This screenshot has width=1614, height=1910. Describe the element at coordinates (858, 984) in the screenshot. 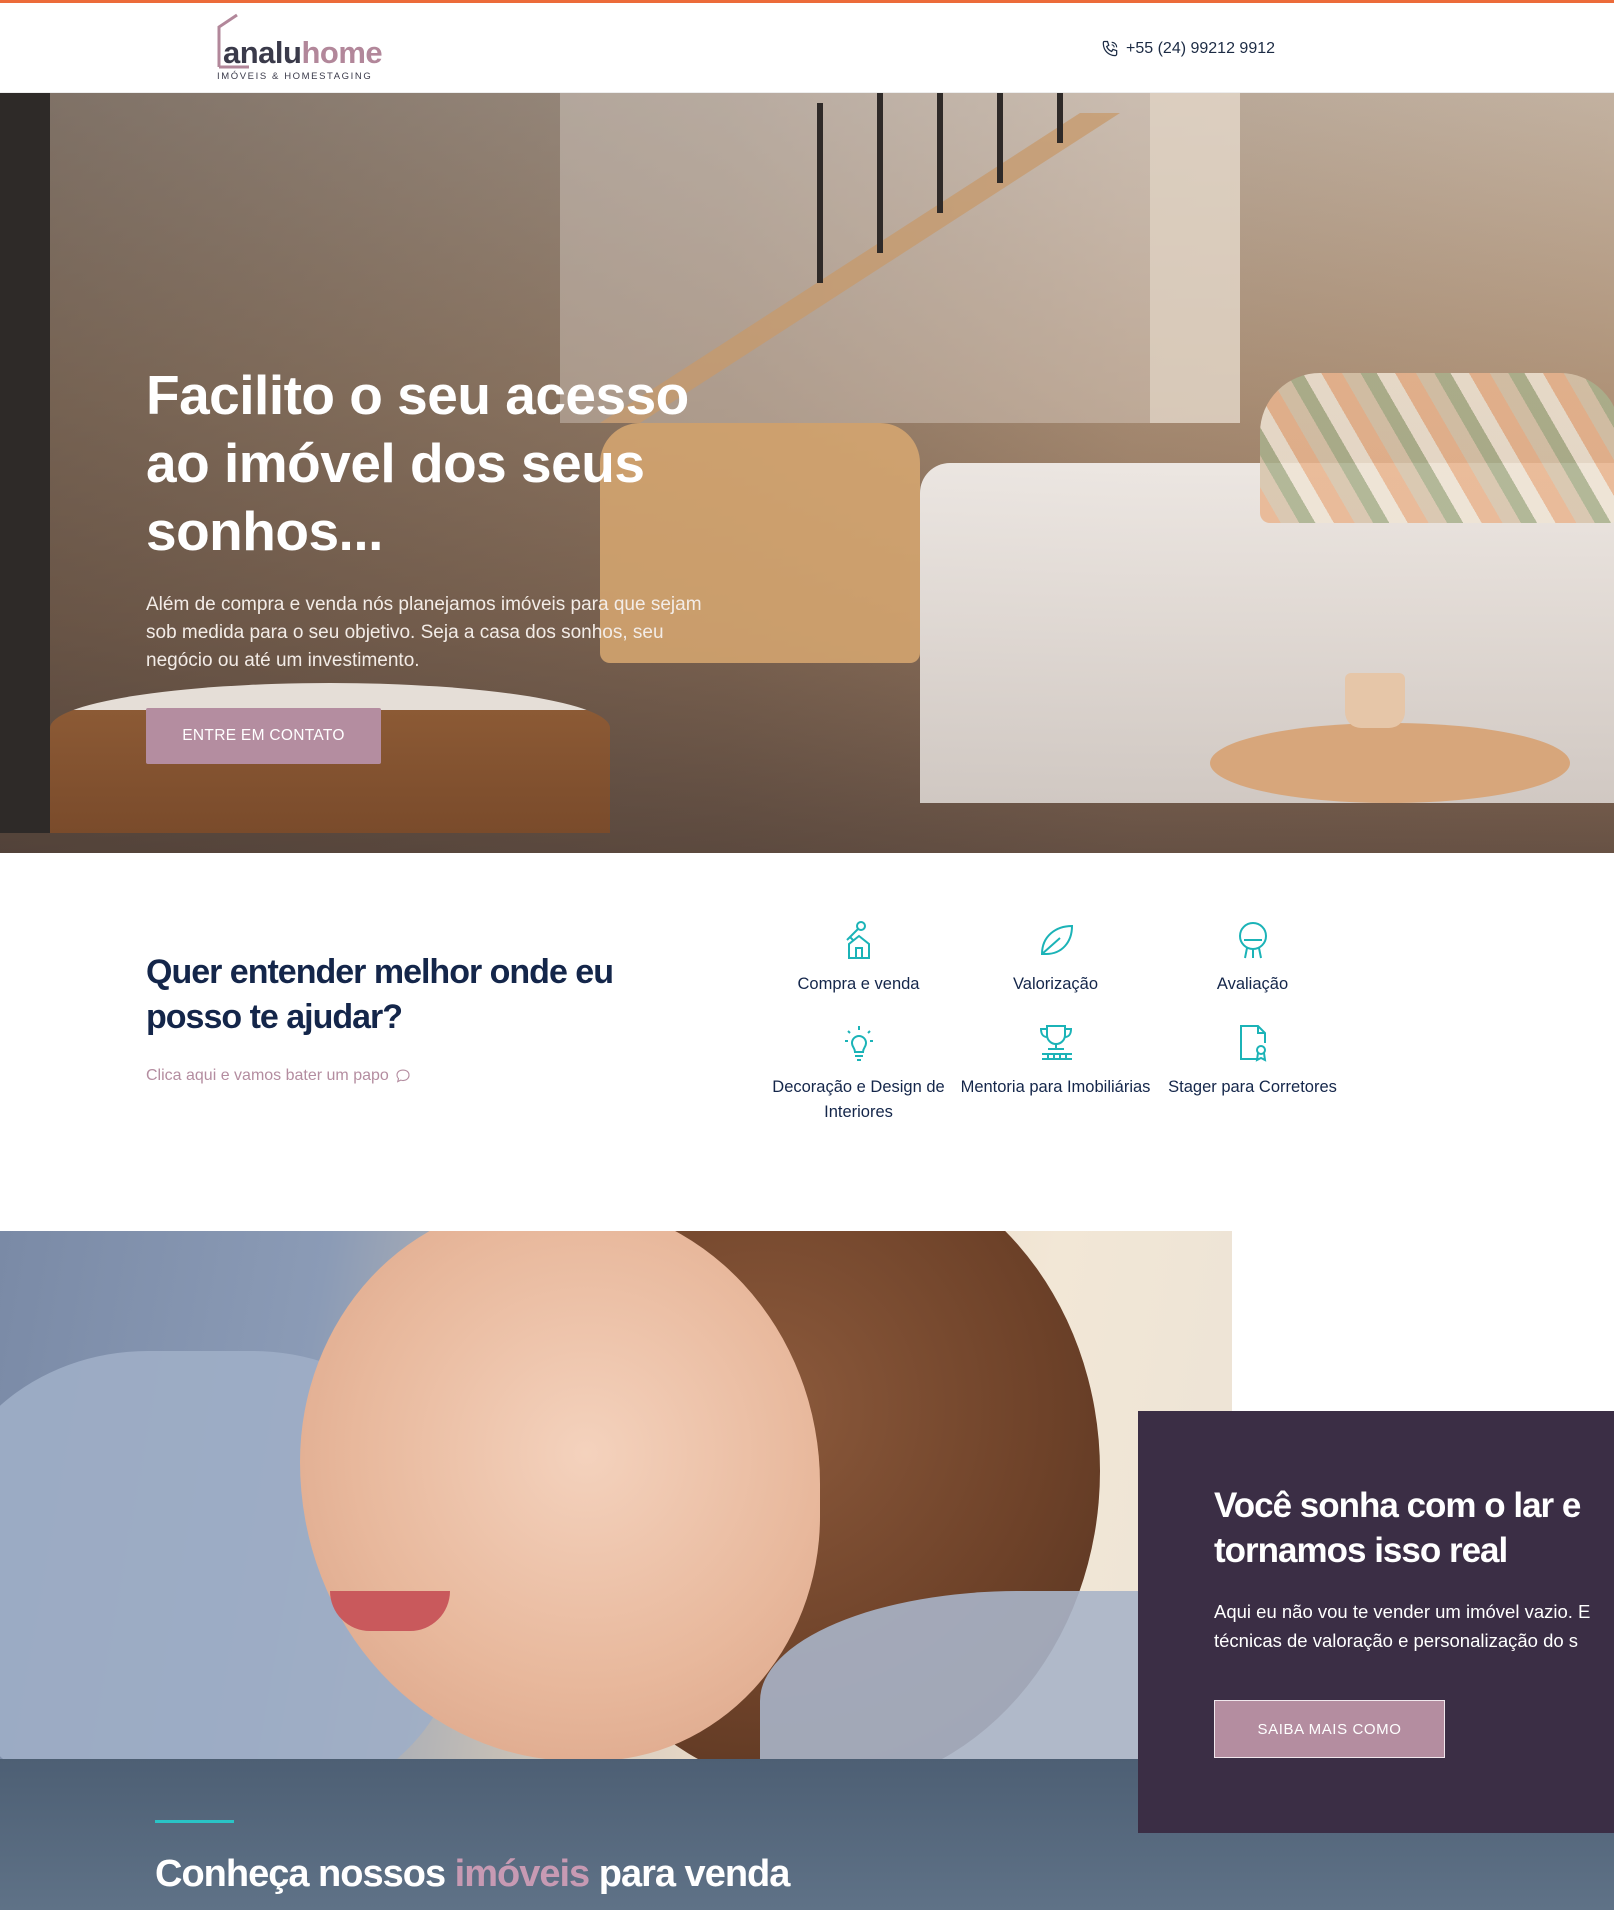

I see `service-label: Compra e venda` at that location.